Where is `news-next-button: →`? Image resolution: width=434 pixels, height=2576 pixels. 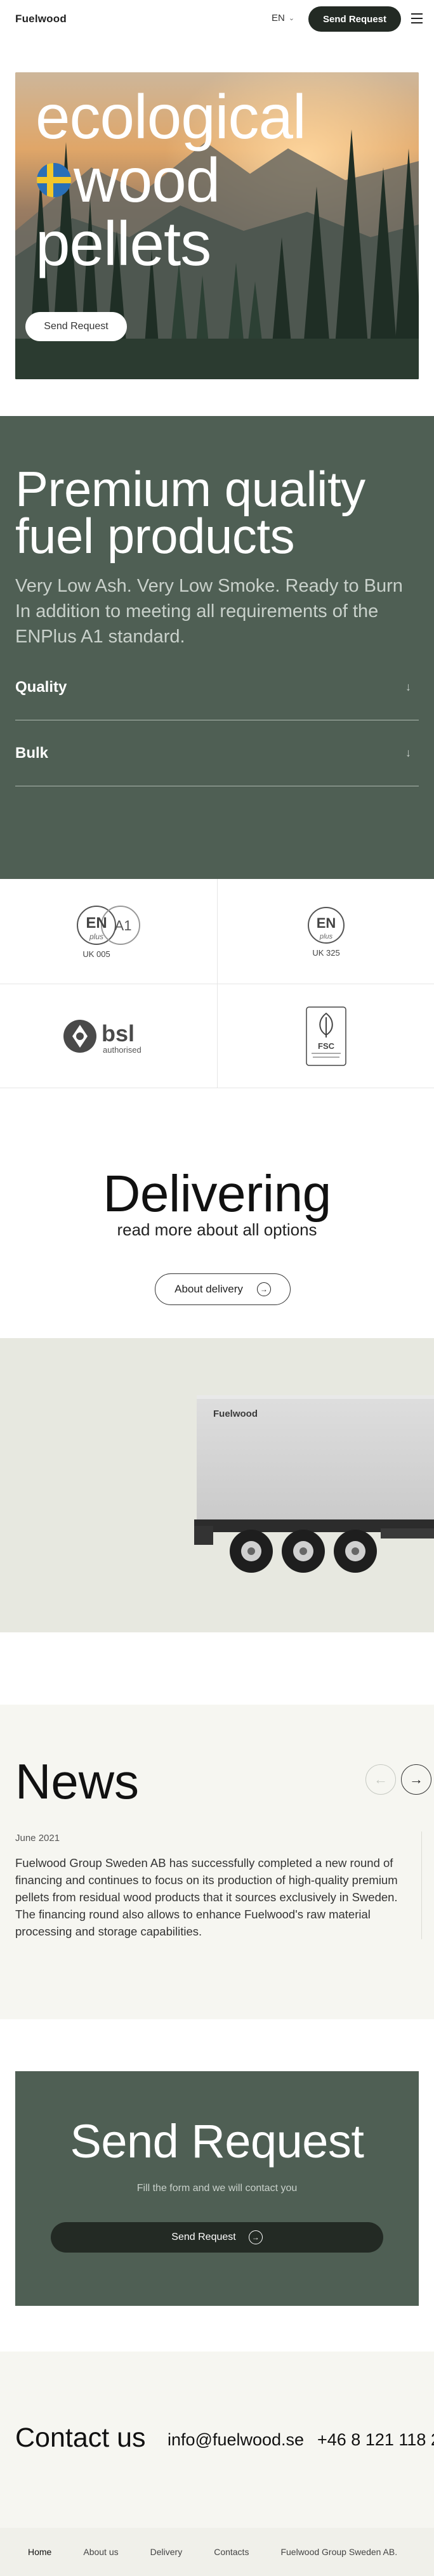 news-next-button: → is located at coordinates (416, 1780).